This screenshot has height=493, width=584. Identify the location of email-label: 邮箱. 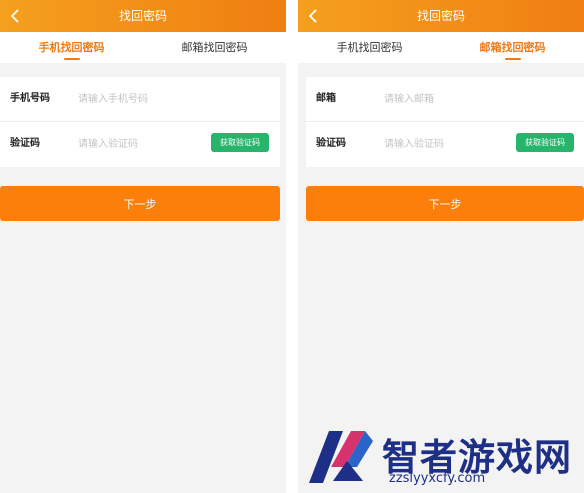
(326, 98).